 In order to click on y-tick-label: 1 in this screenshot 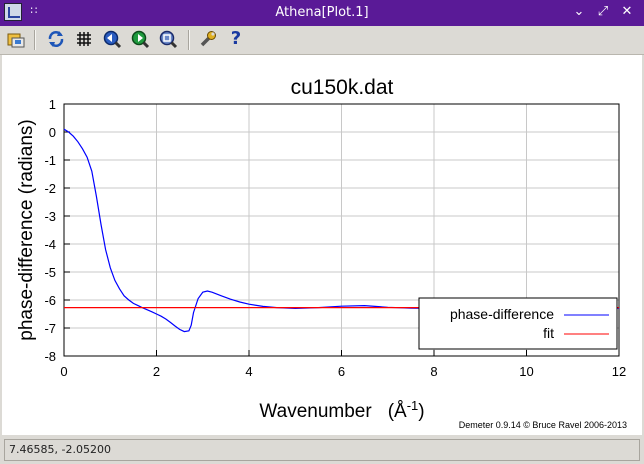, I will do `click(52, 104)`.